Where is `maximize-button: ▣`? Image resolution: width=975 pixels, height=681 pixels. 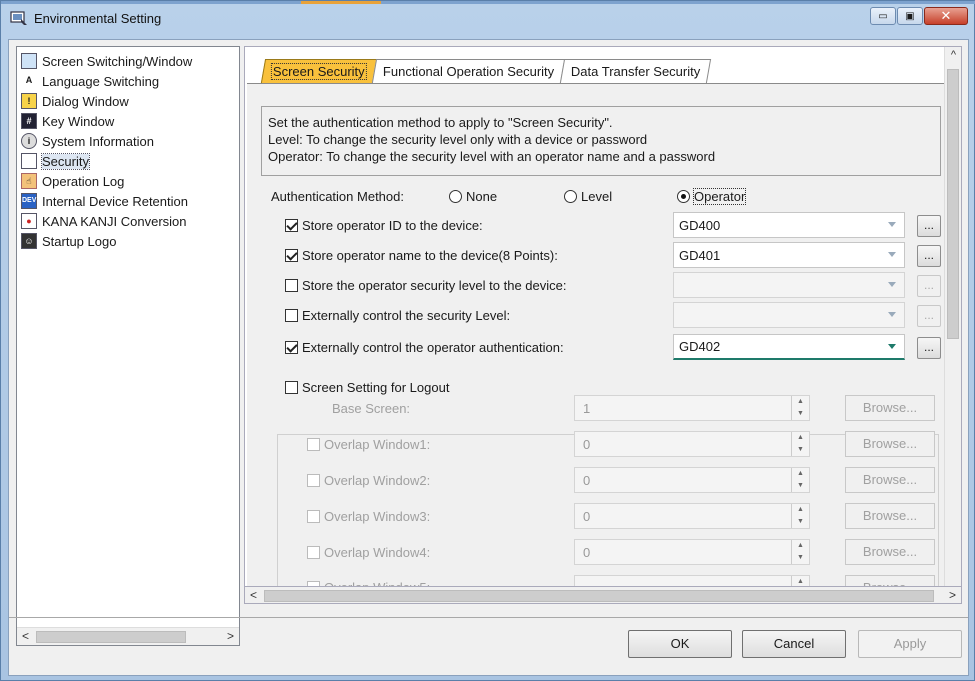
maximize-button: ▣ is located at coordinates (910, 16).